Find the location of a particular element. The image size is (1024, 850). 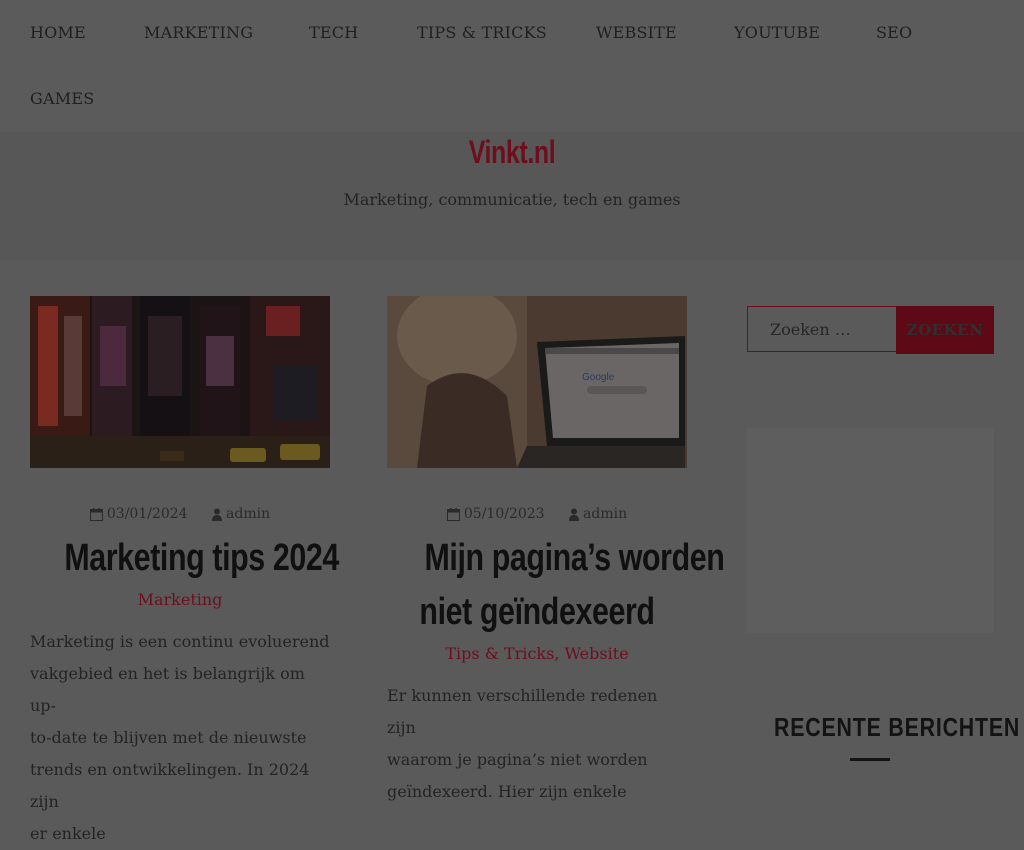

heading-underline is located at coordinates (870, 759).